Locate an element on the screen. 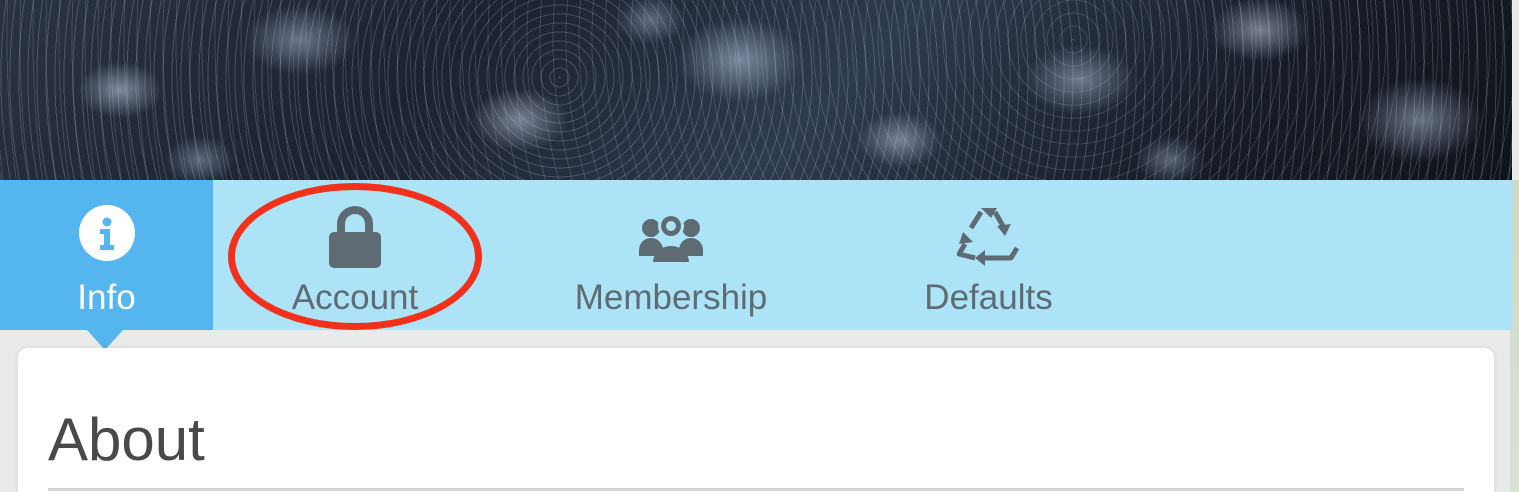 This screenshot has height=492, width=1519. tab-membership-label: Membership is located at coordinates (671, 297).